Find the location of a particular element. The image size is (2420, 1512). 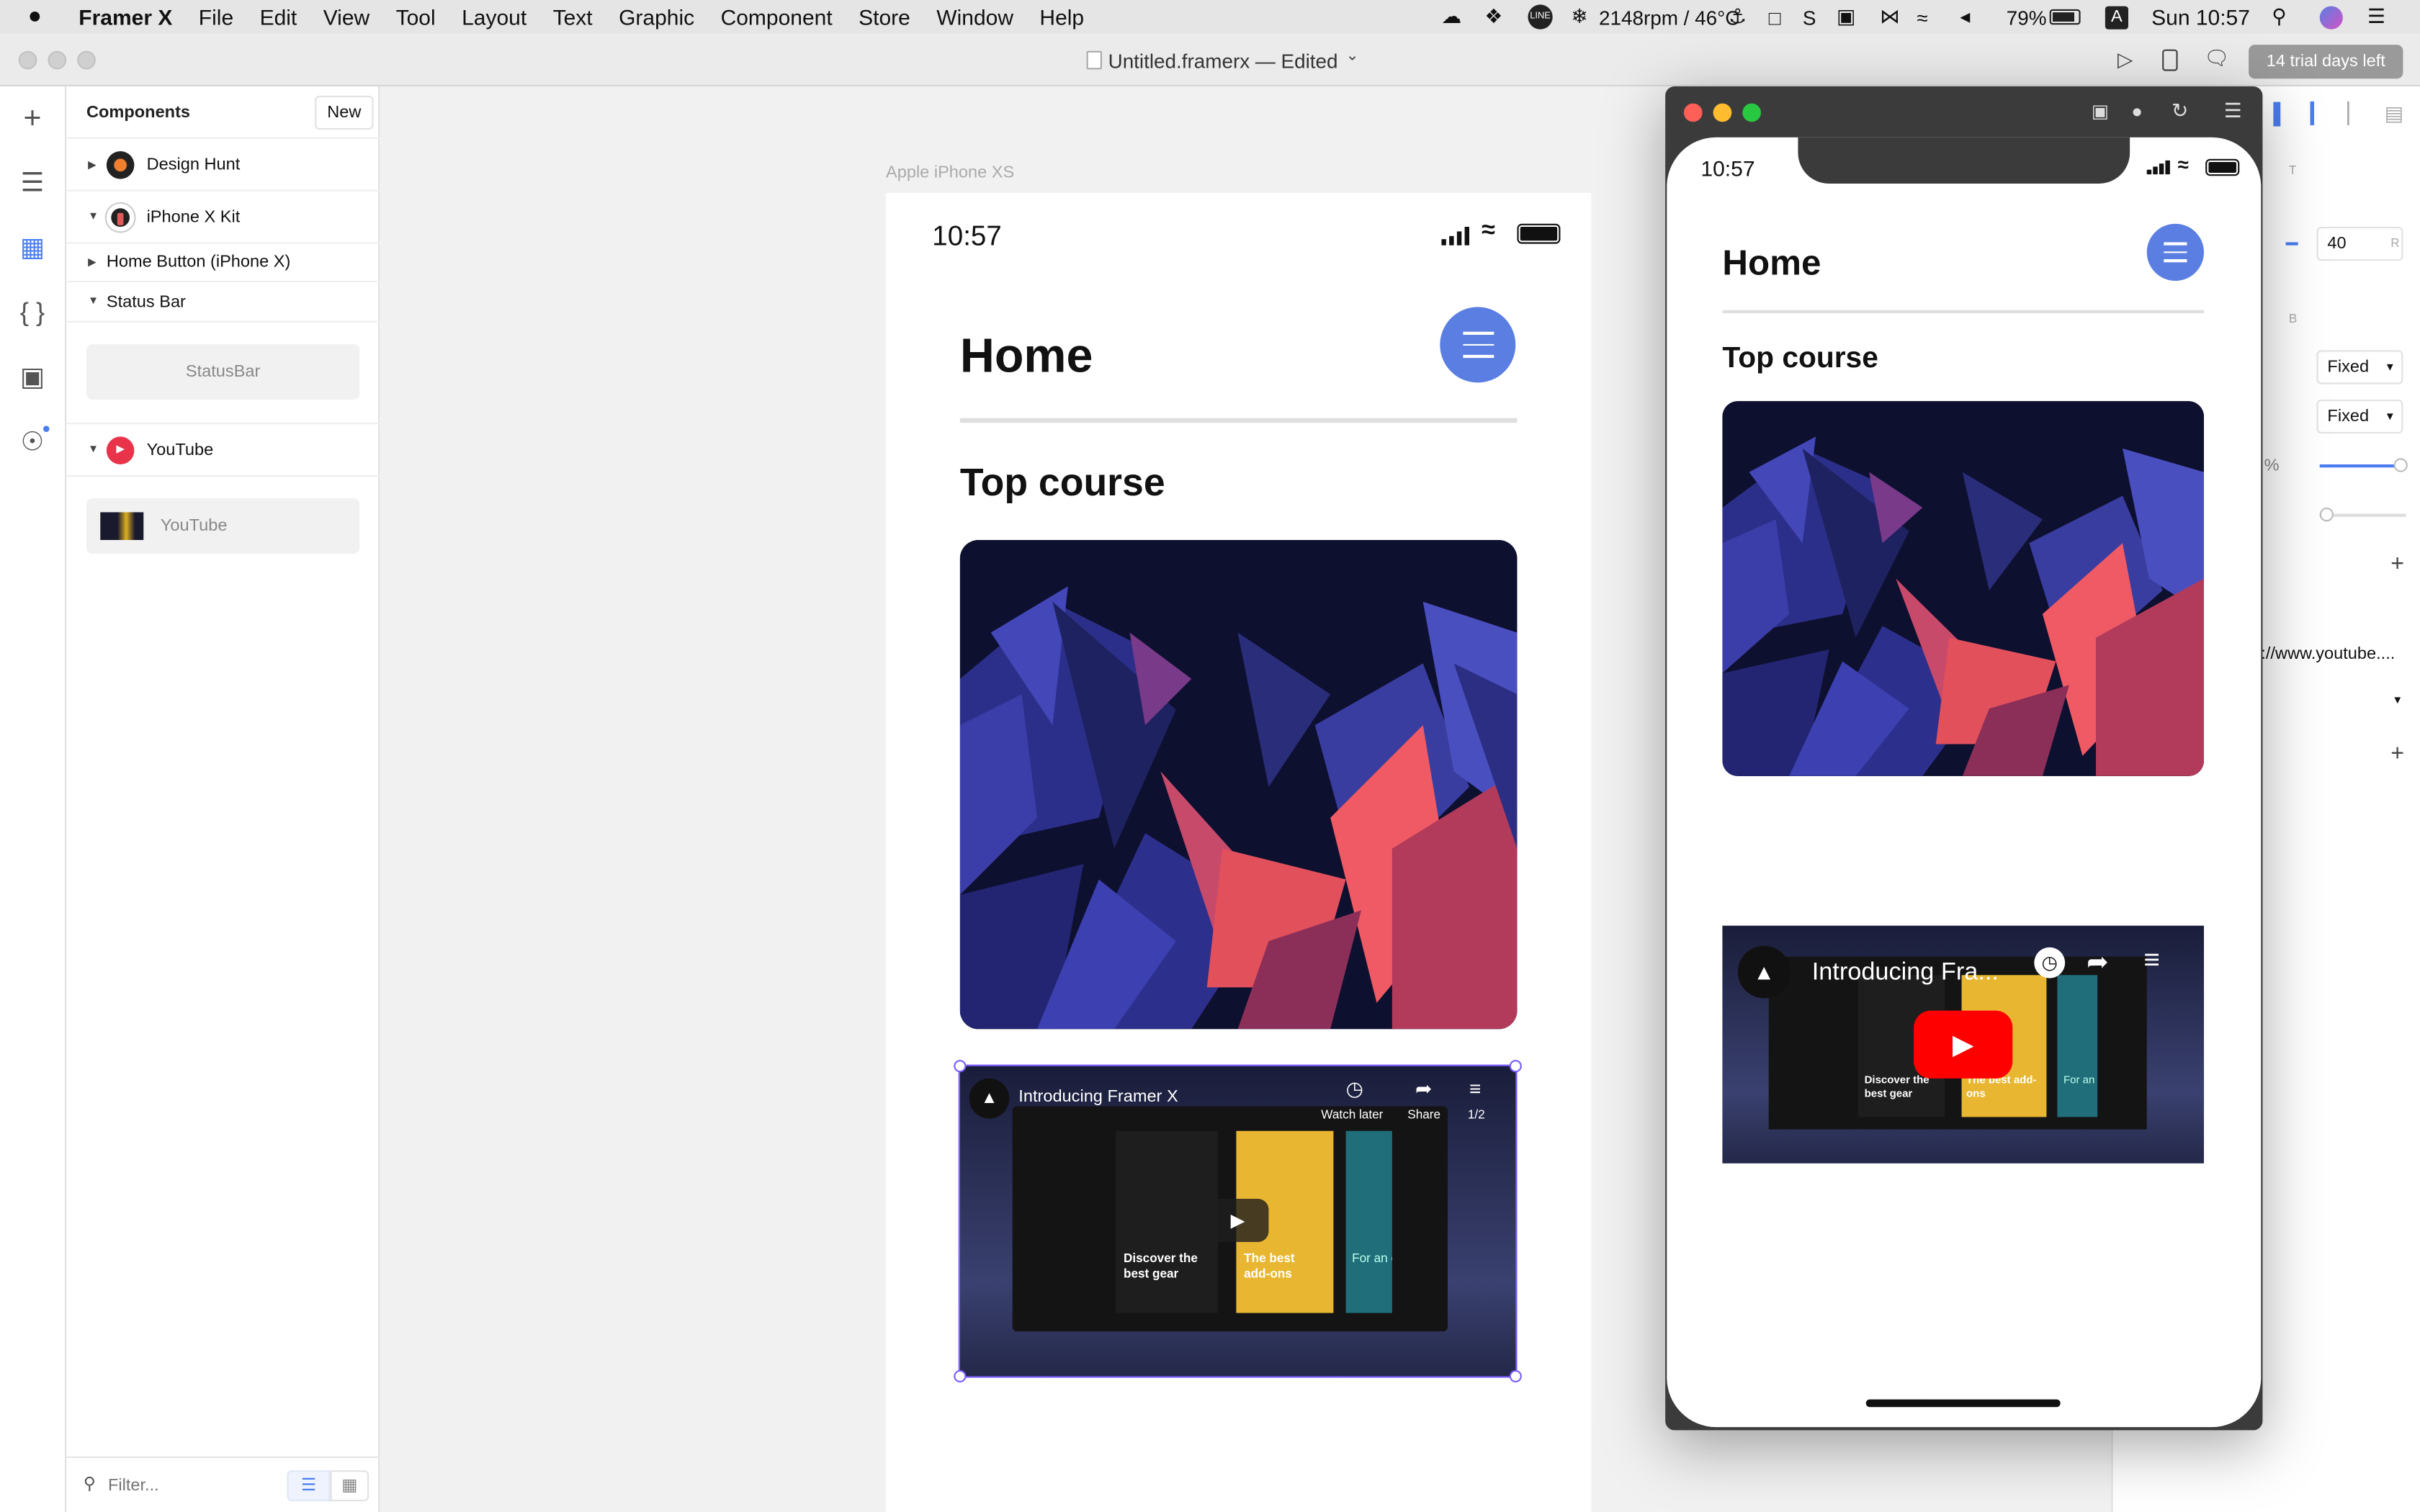

statusbar-component-card: StatusBar is located at coordinates (223, 371).